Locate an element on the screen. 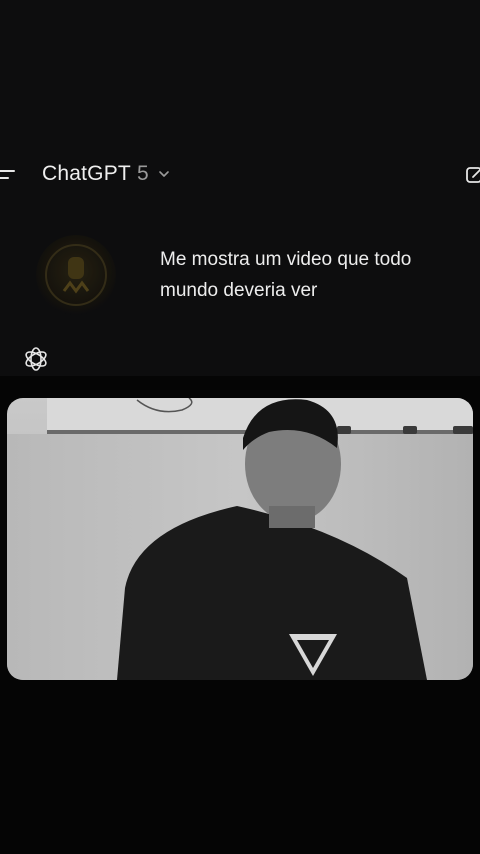  header: ChatGPT 5 is located at coordinates (240, 175).